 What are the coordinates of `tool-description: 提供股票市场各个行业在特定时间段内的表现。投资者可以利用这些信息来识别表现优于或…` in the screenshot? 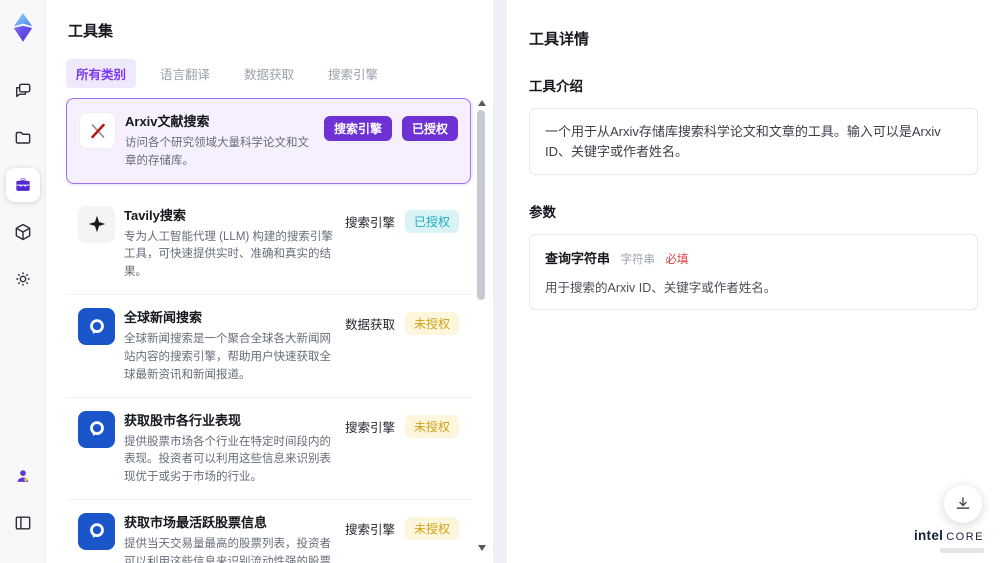 It's located at (227, 459).